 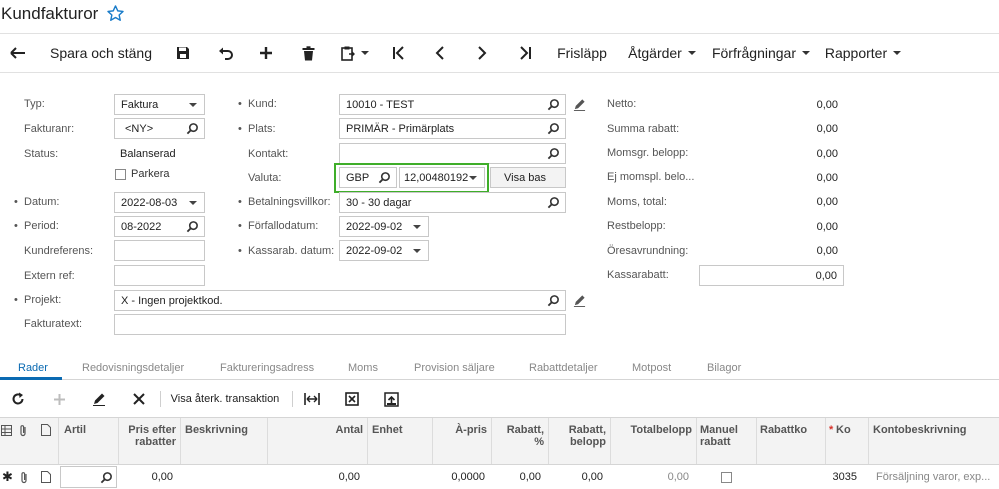 What do you see at coordinates (116, 14) in the screenshot?
I see `favorite-star-icon` at bounding box center [116, 14].